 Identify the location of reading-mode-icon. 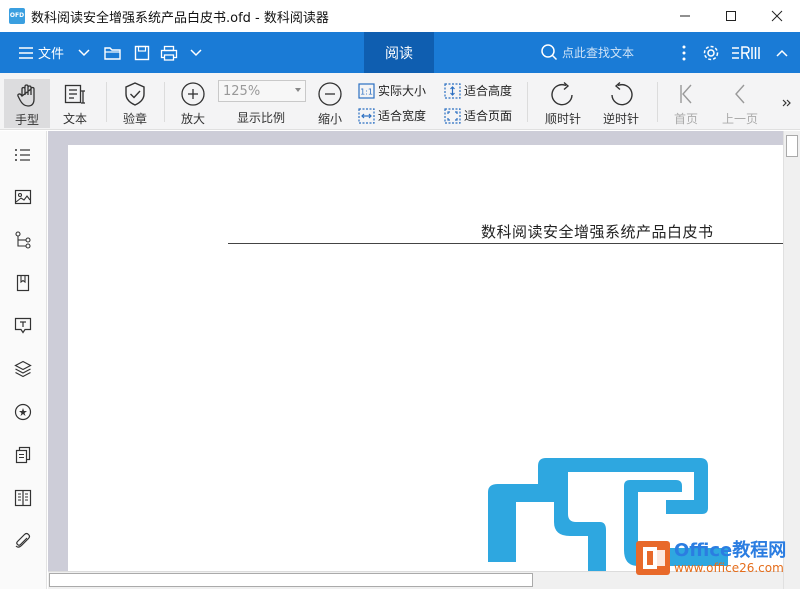
(746, 52).